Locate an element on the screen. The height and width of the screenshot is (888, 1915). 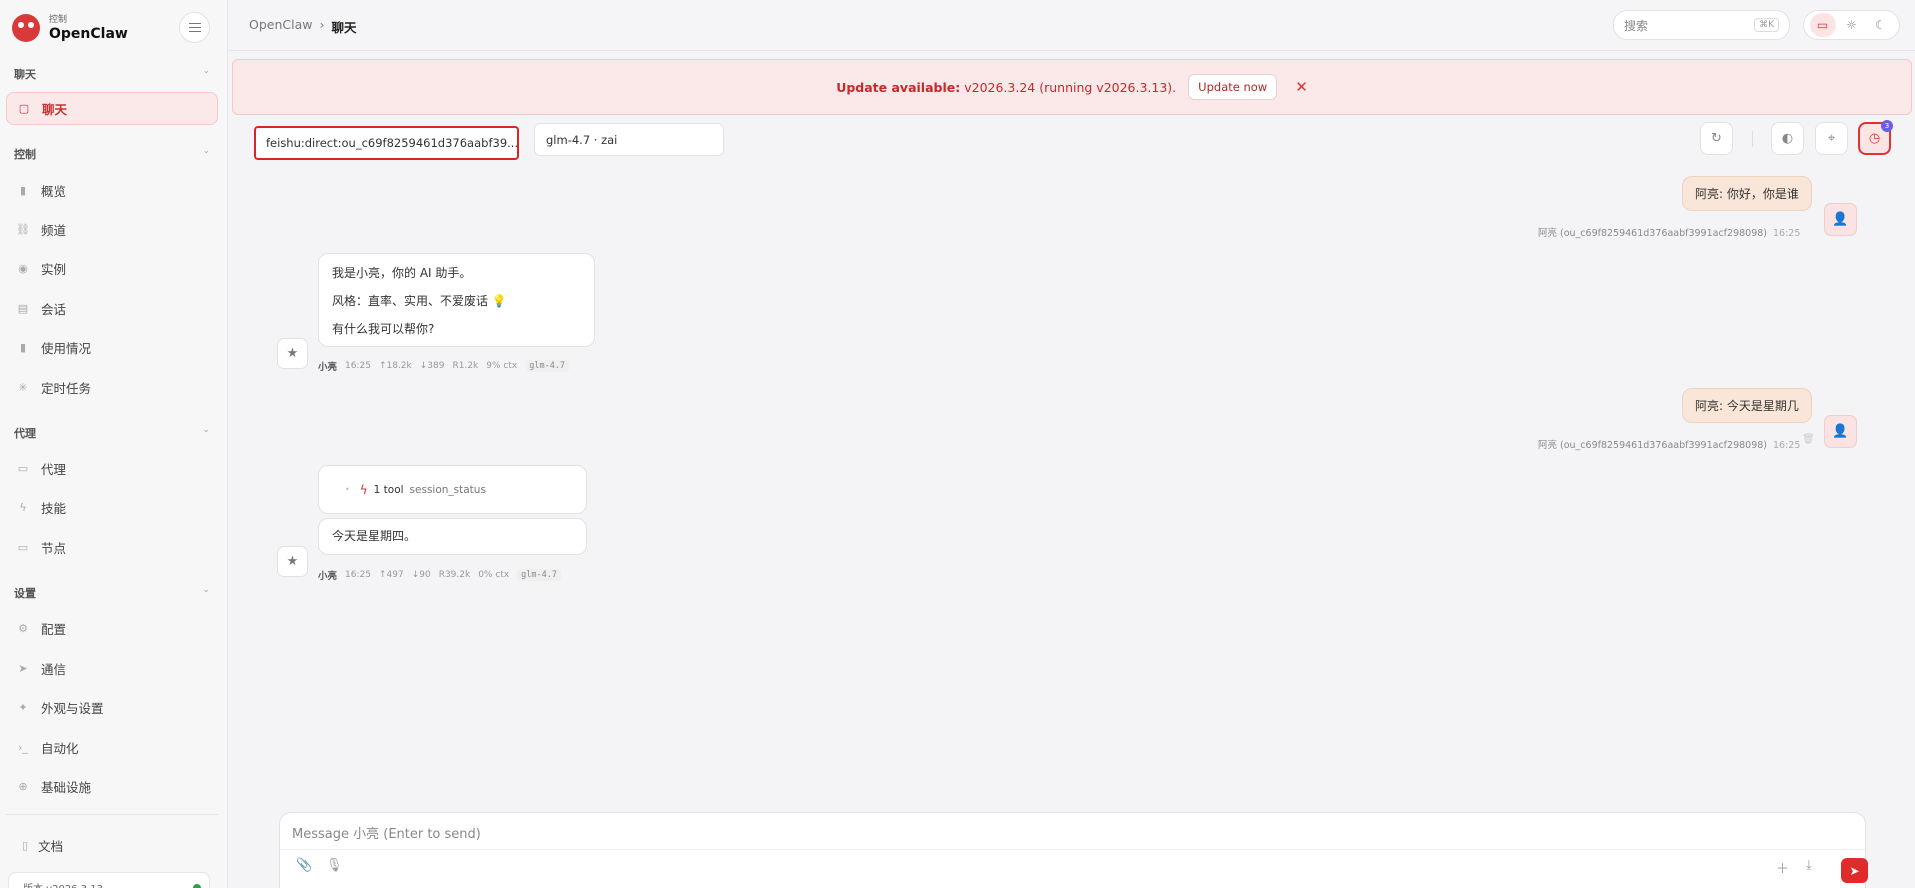
brain-icon: ◐ is located at coordinates (1787, 138).